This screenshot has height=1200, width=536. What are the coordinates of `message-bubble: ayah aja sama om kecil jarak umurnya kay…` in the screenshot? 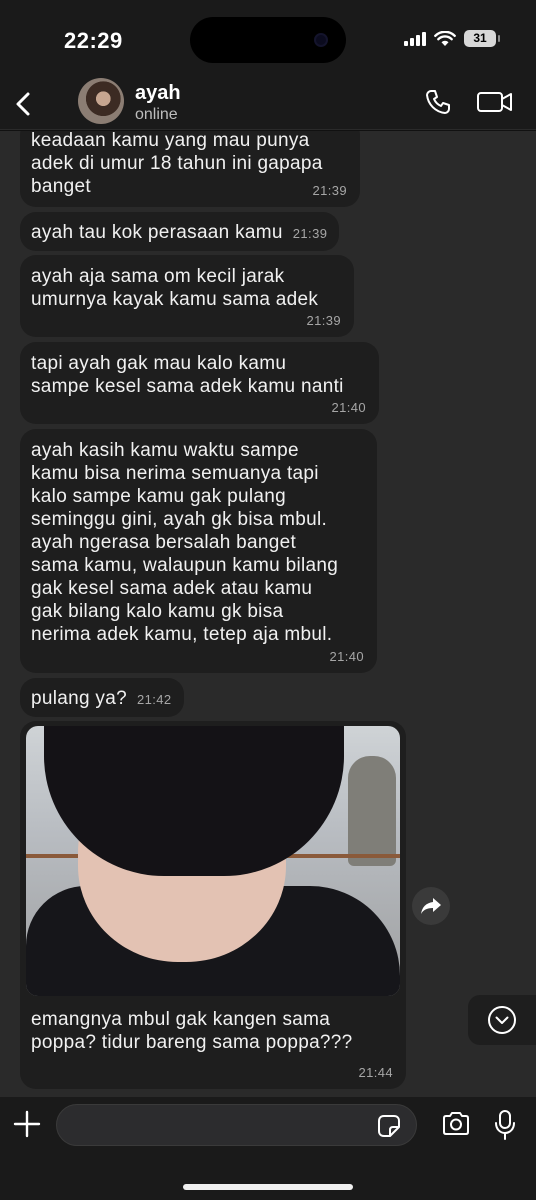 It's located at (187, 296).